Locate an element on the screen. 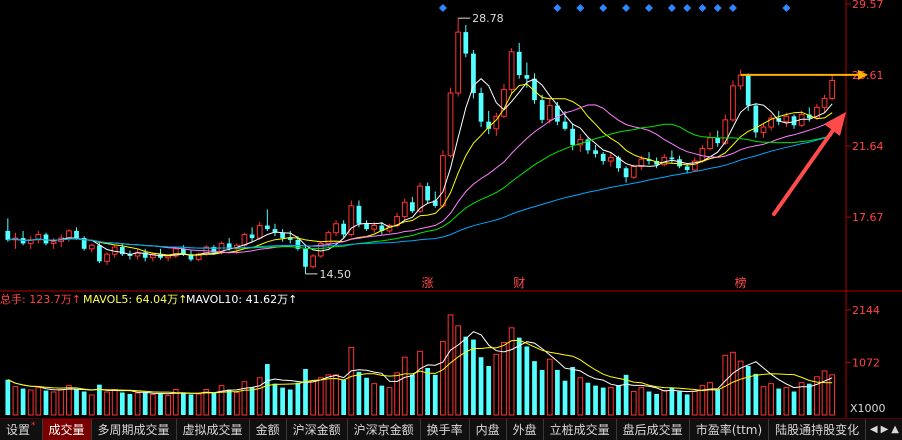 This screenshot has width=902, height=440. tab-4: 金额 is located at coordinates (268, 429).